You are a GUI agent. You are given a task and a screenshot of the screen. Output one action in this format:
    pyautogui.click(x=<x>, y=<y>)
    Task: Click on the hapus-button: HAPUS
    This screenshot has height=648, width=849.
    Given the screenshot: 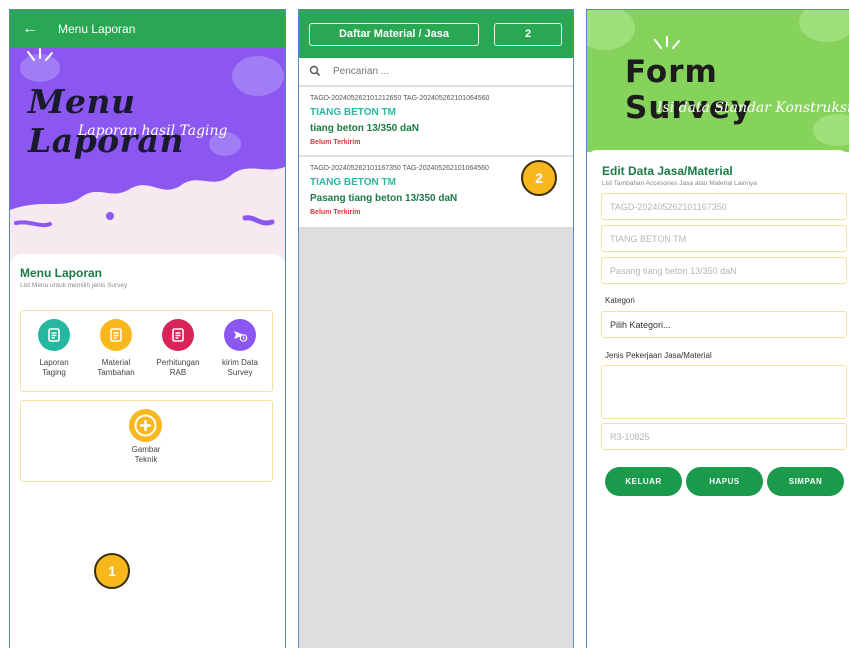 What is the action you would take?
    pyautogui.click(x=724, y=481)
    